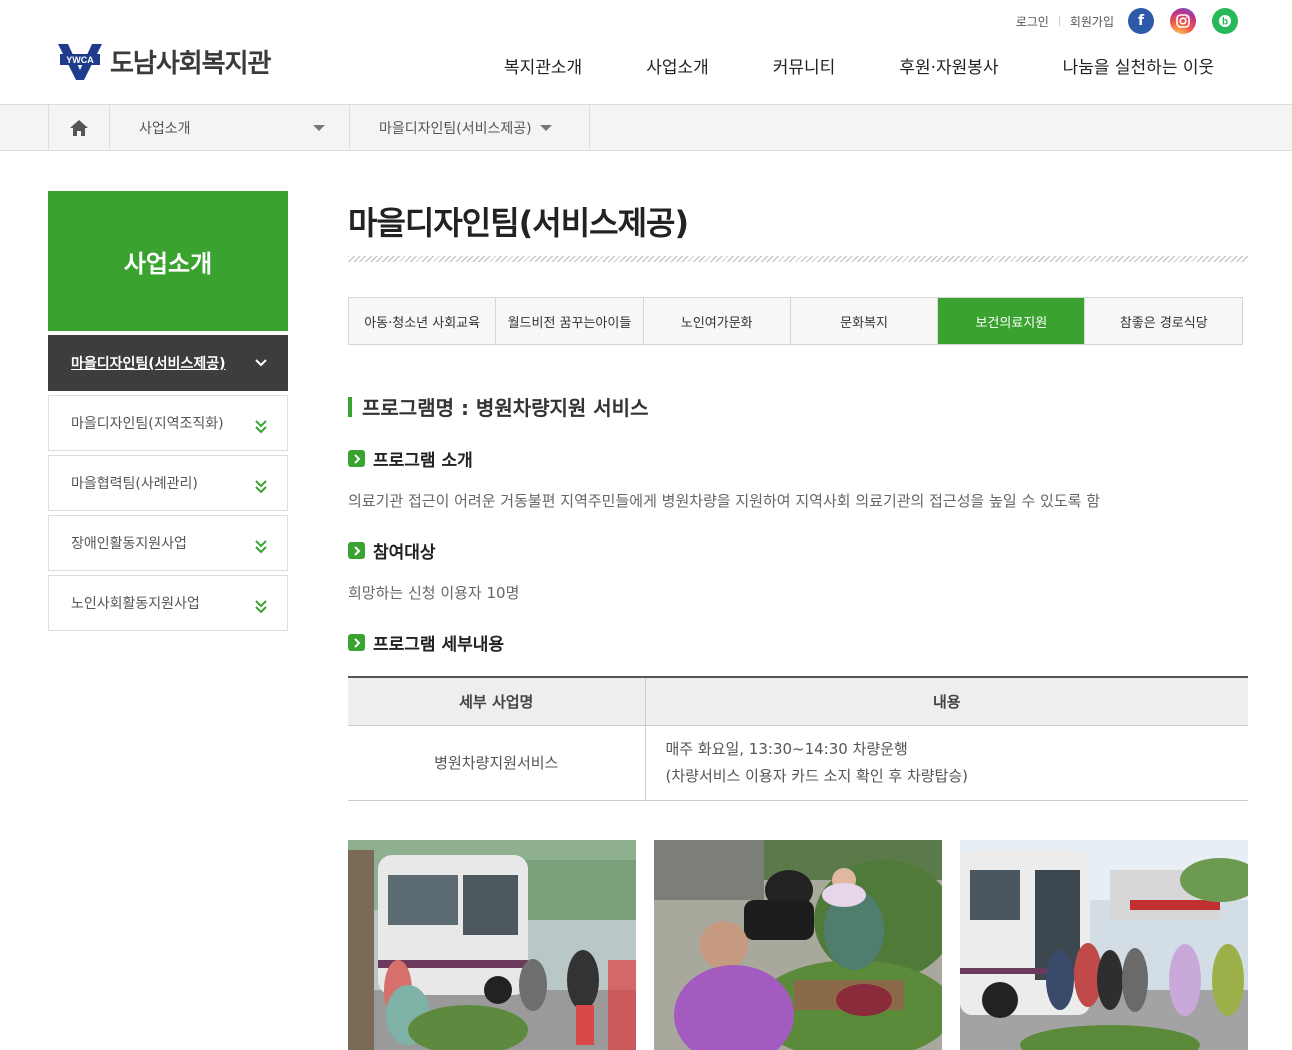 The height and width of the screenshot is (1050, 1292). Describe the element at coordinates (865, 321) in the screenshot. I see `tab-culture-welfare: 문화복지` at that location.